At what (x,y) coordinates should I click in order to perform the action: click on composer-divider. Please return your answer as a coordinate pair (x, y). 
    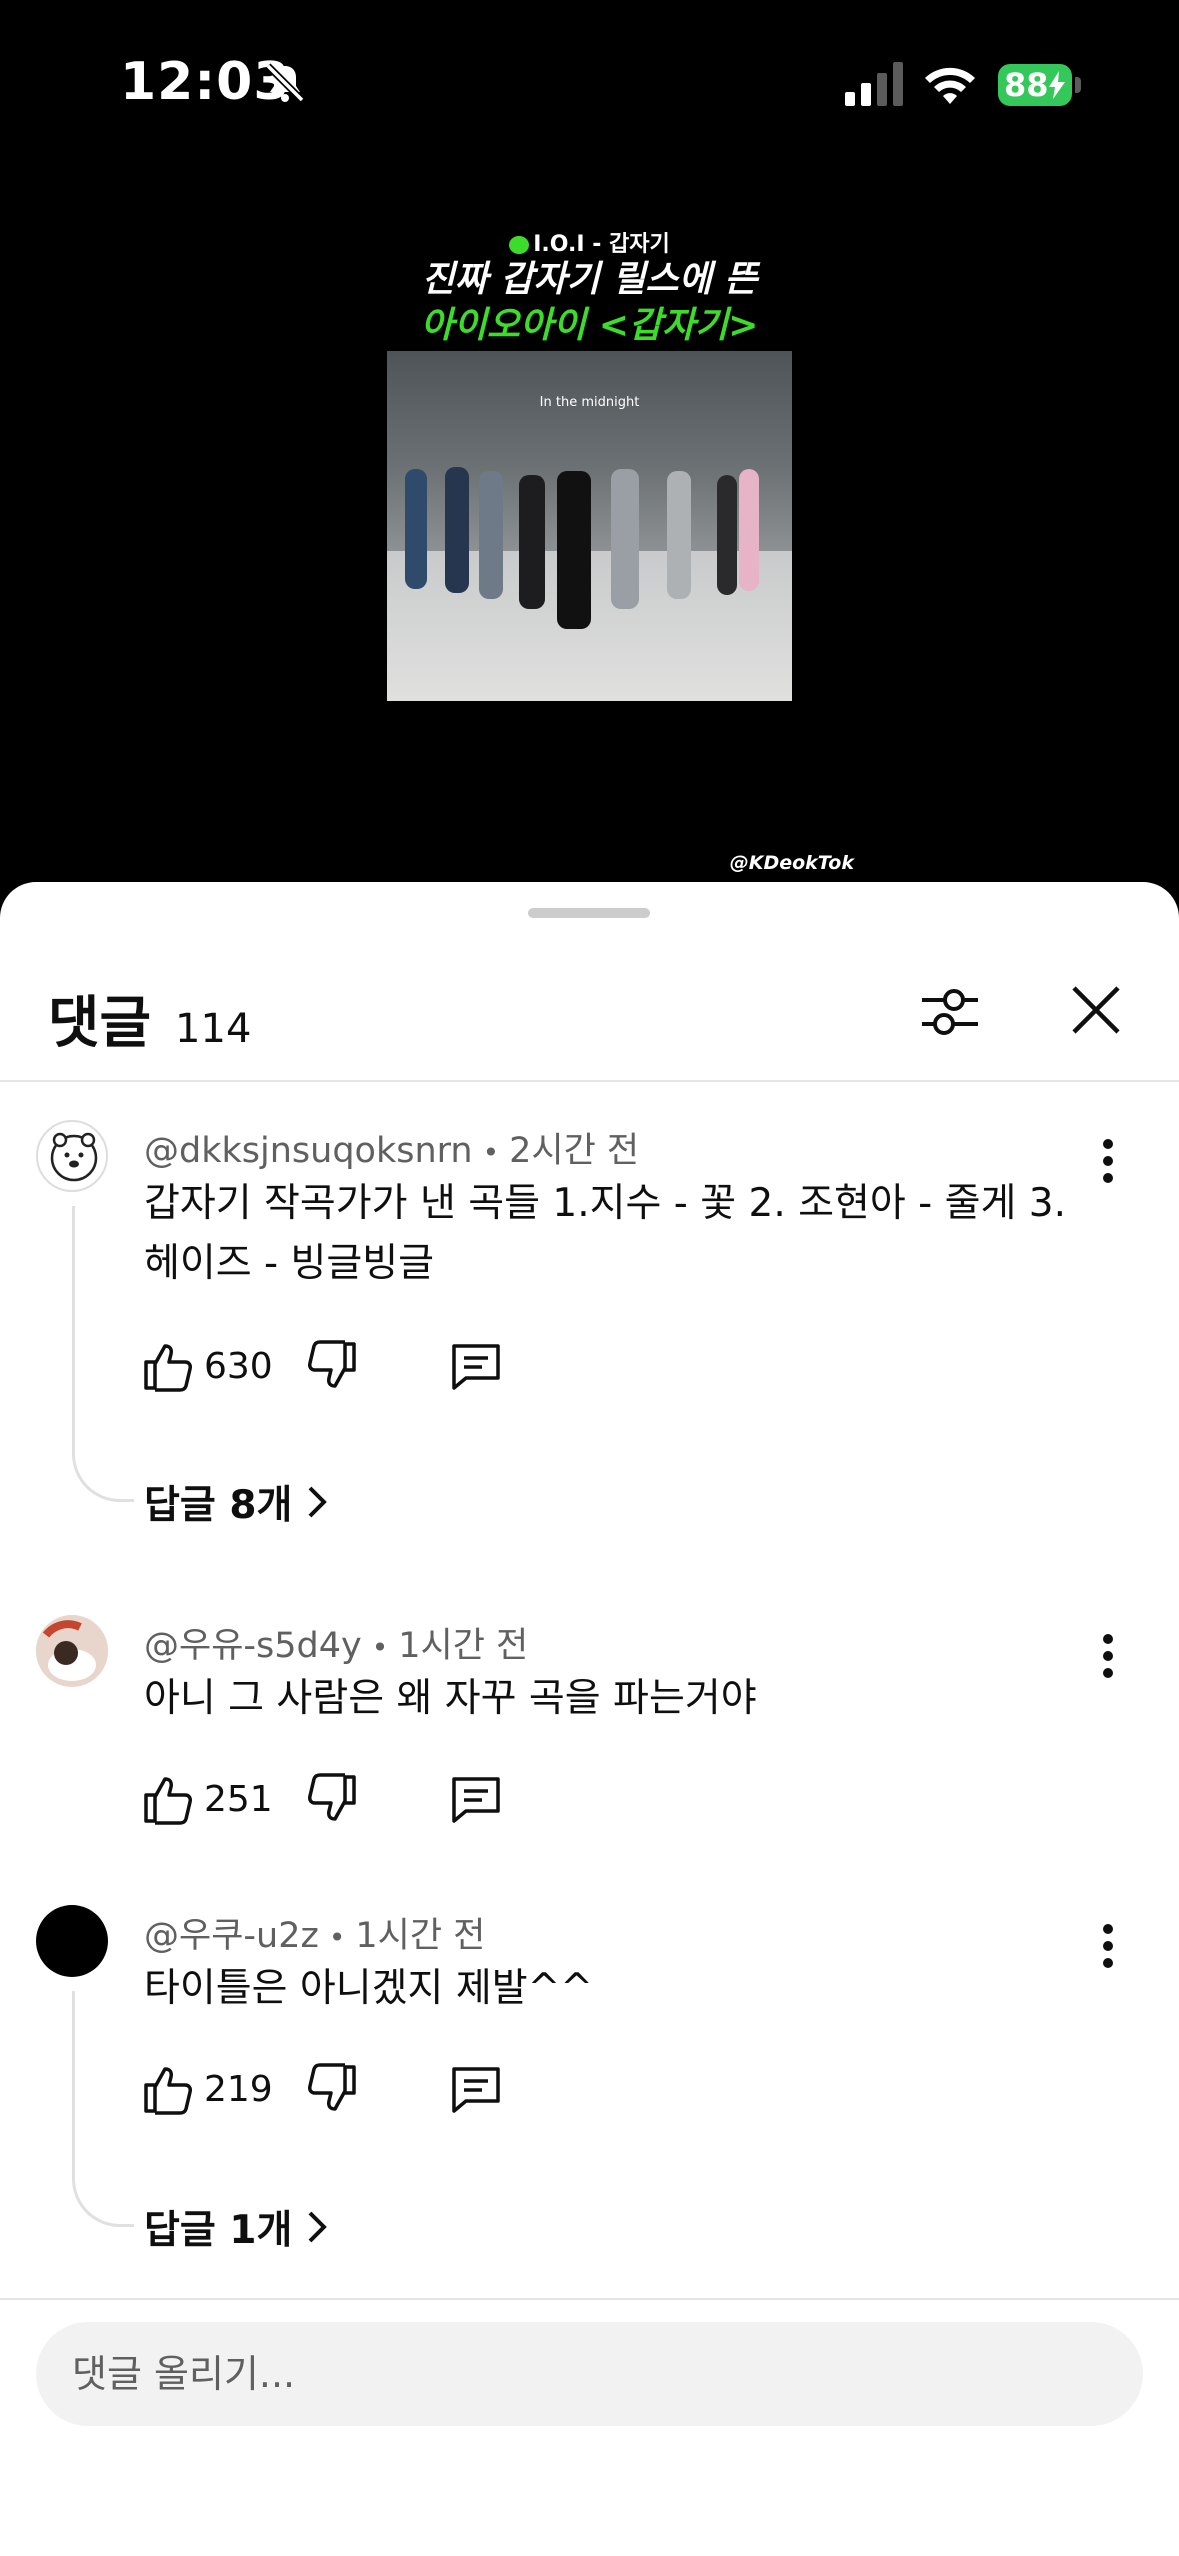
    Looking at the image, I should click on (589, 2299).